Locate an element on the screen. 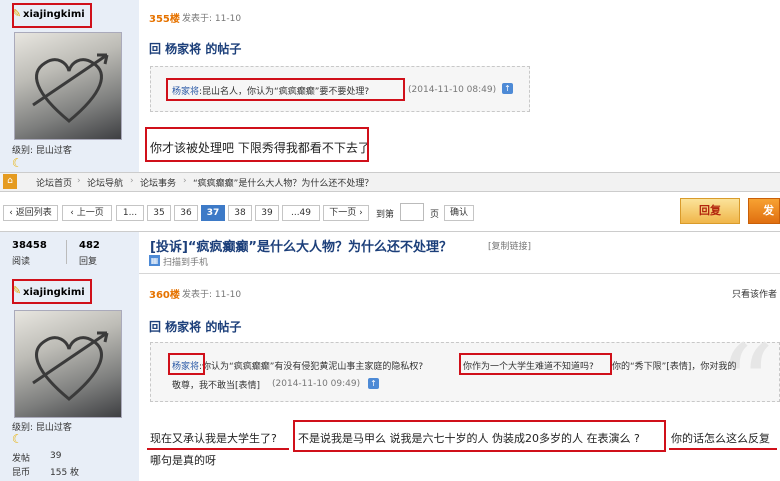 This screenshot has width=780, height=481. post2-floor: 360楼 is located at coordinates (164, 293).